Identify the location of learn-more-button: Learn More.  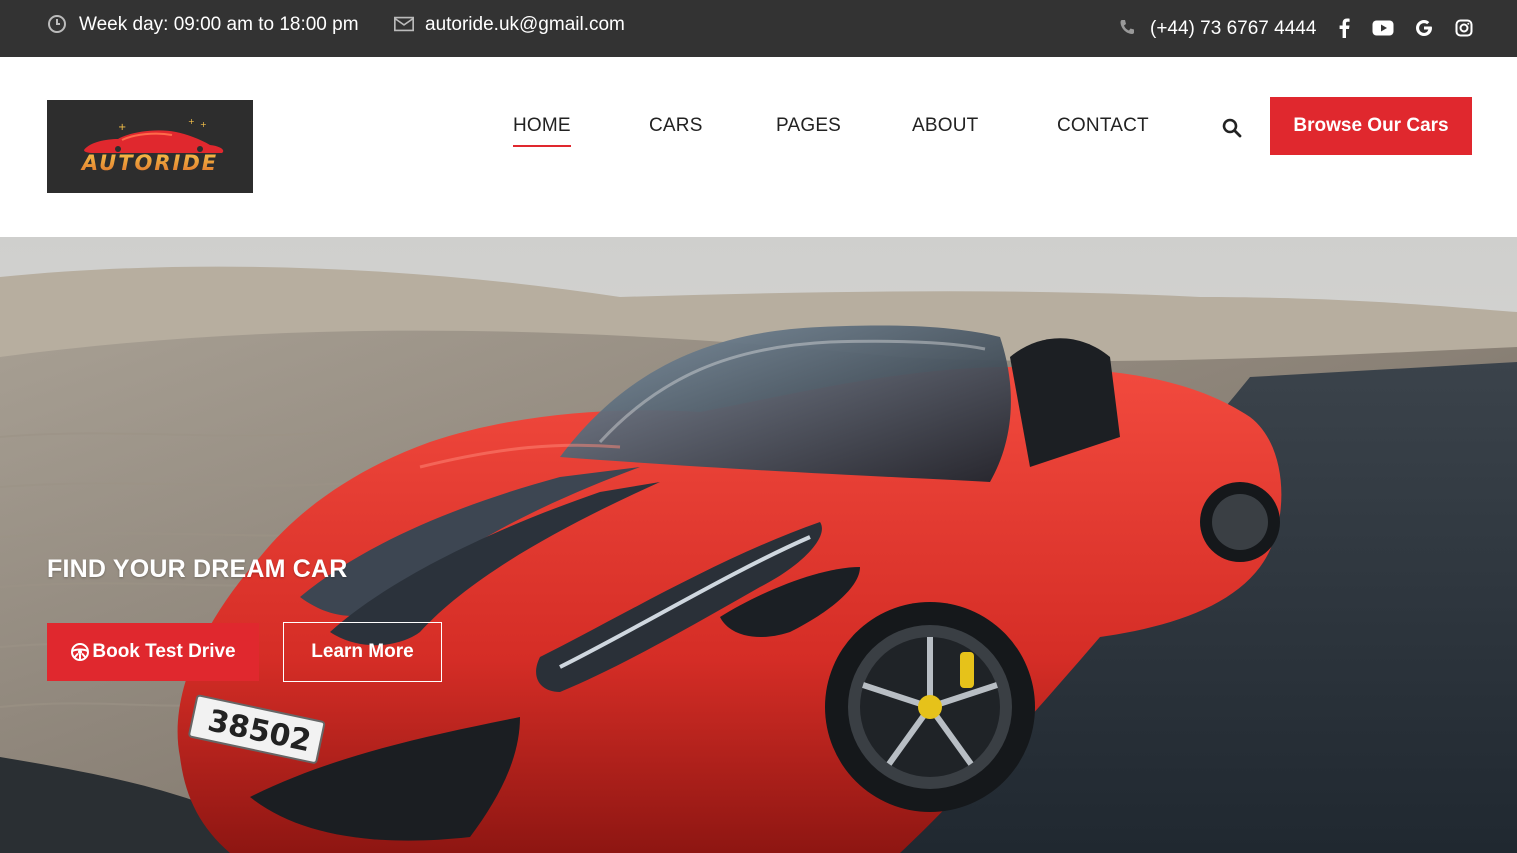
(362, 652).